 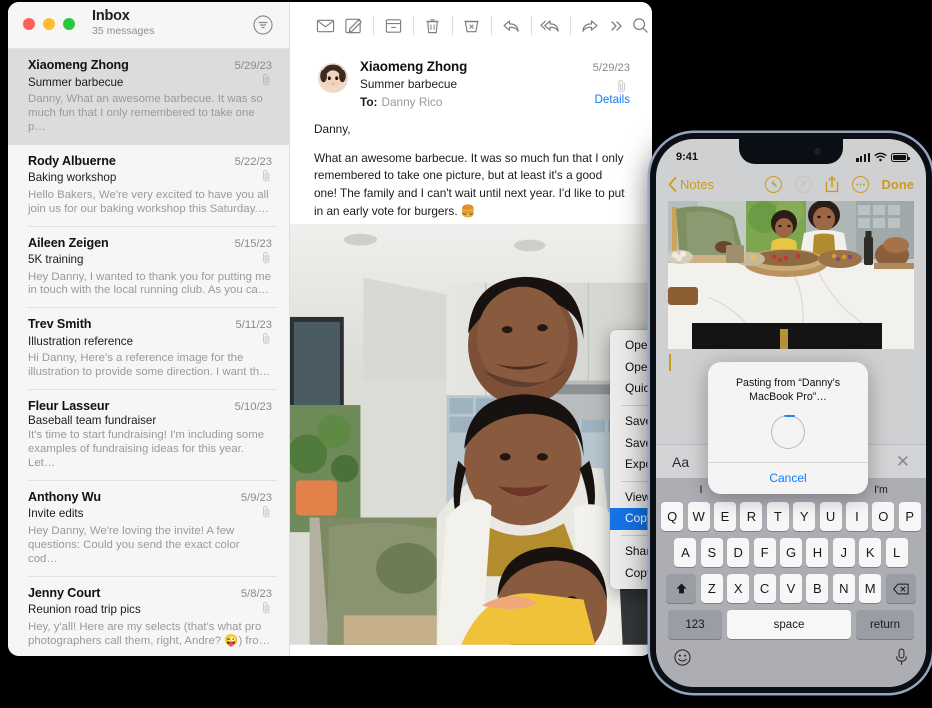 I want to click on context-menu-item: Open Attachment, so click(x=631, y=346).